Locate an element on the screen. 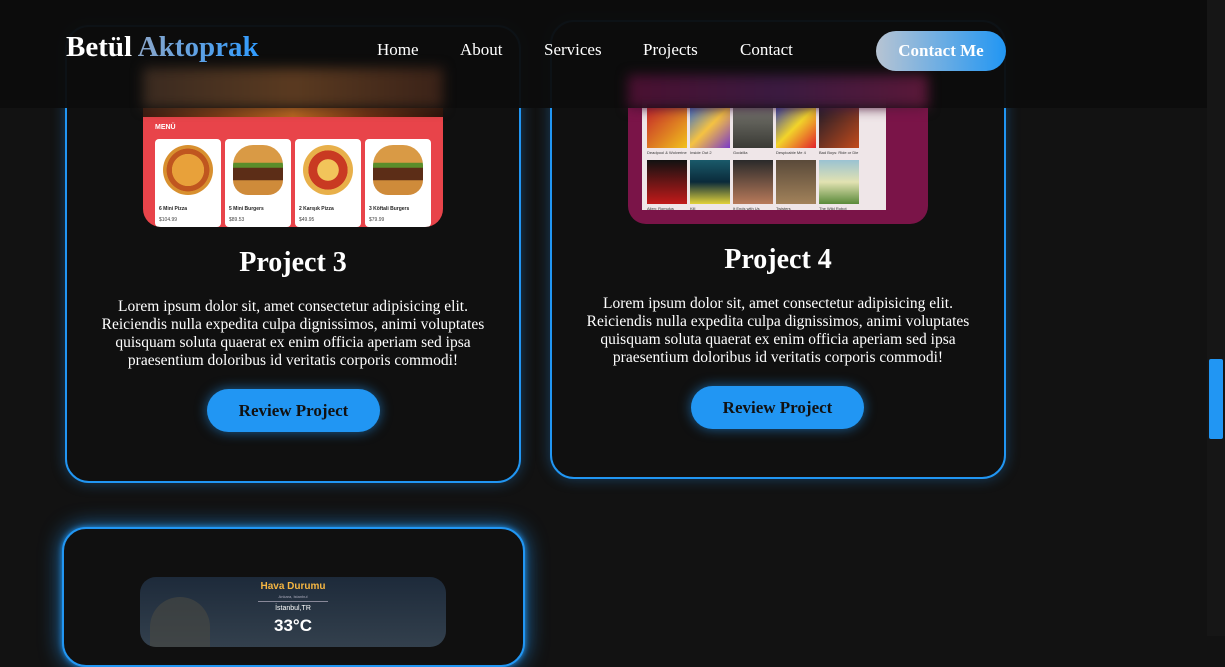  menu-item-name: 5 Mini Burgers is located at coordinates (246, 209).